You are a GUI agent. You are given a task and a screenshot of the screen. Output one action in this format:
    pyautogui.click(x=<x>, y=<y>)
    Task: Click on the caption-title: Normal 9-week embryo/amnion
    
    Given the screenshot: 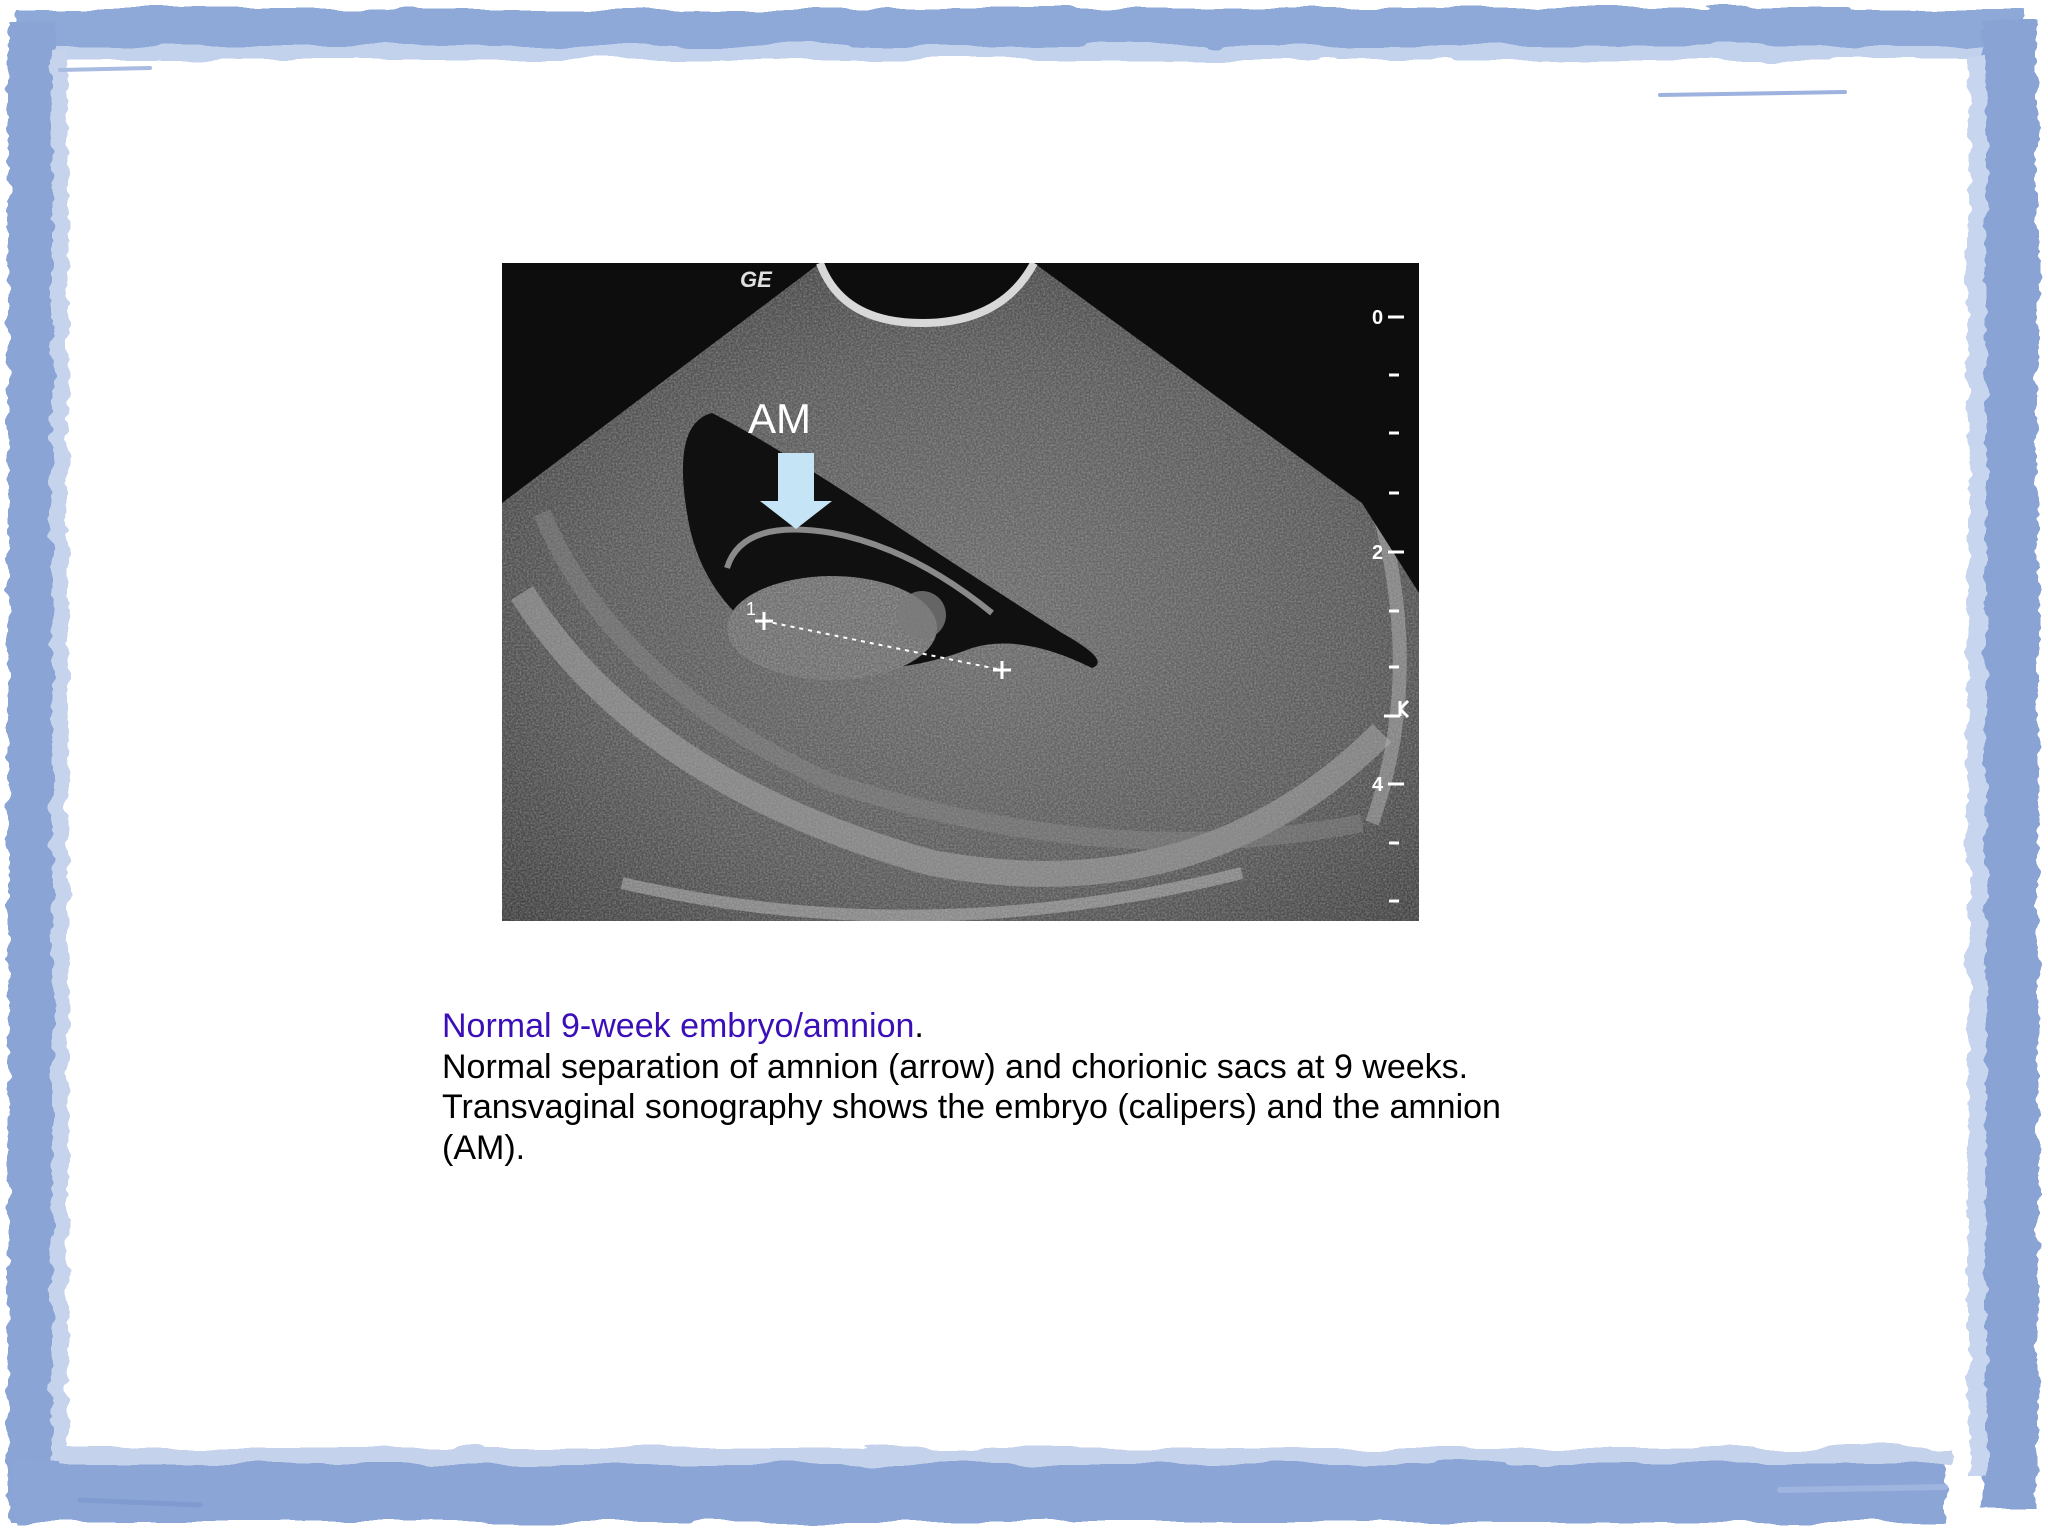 What is the action you would take?
    pyautogui.click(x=678, y=1026)
    